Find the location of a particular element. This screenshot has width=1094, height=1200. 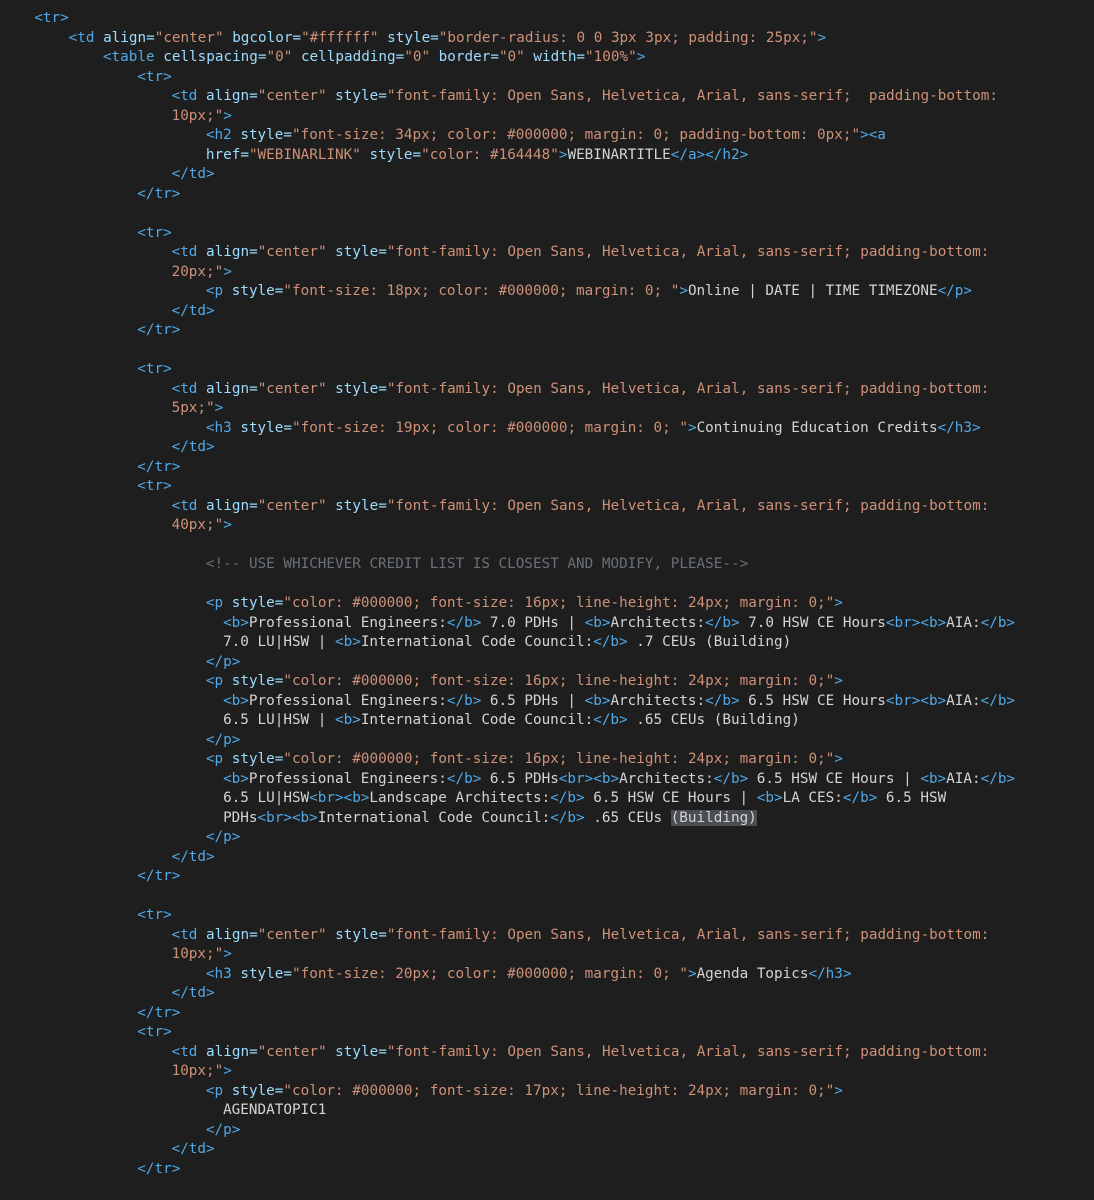

code-text-token: 7.0 PDHs | is located at coordinates (533, 622).